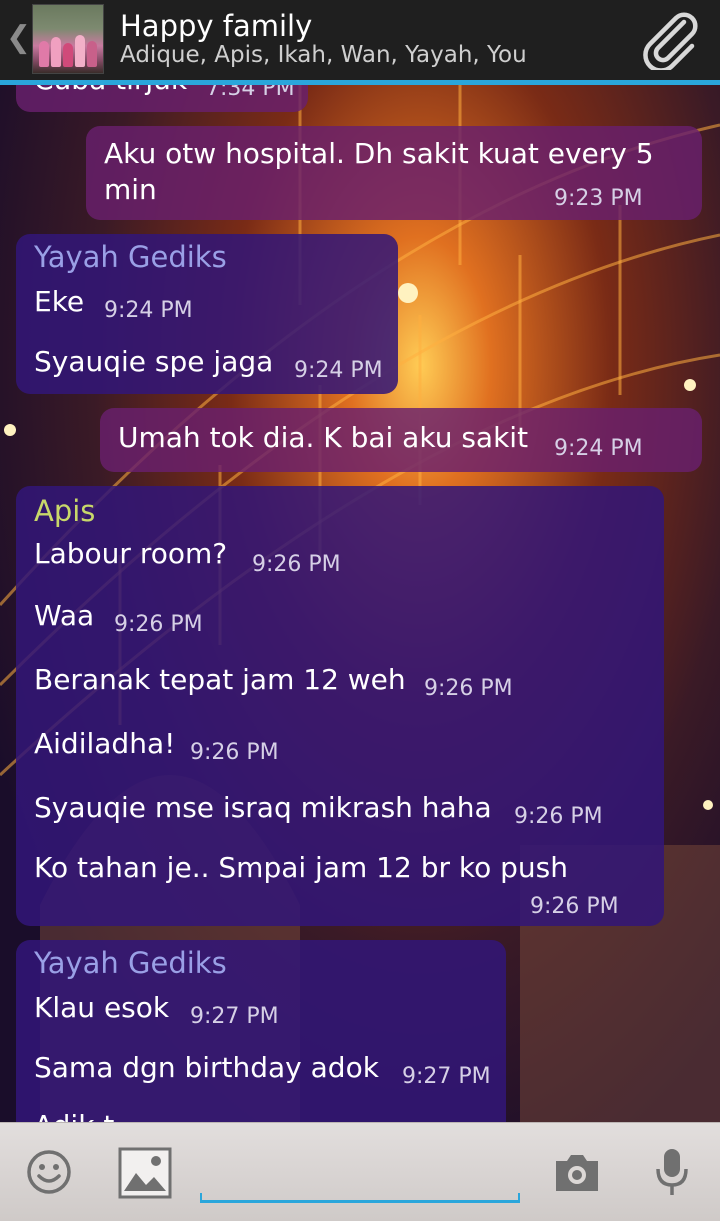 Image resolution: width=720 pixels, height=1221 pixels. What do you see at coordinates (131, 553) in the screenshot?
I see `message-text: Labour room?` at bounding box center [131, 553].